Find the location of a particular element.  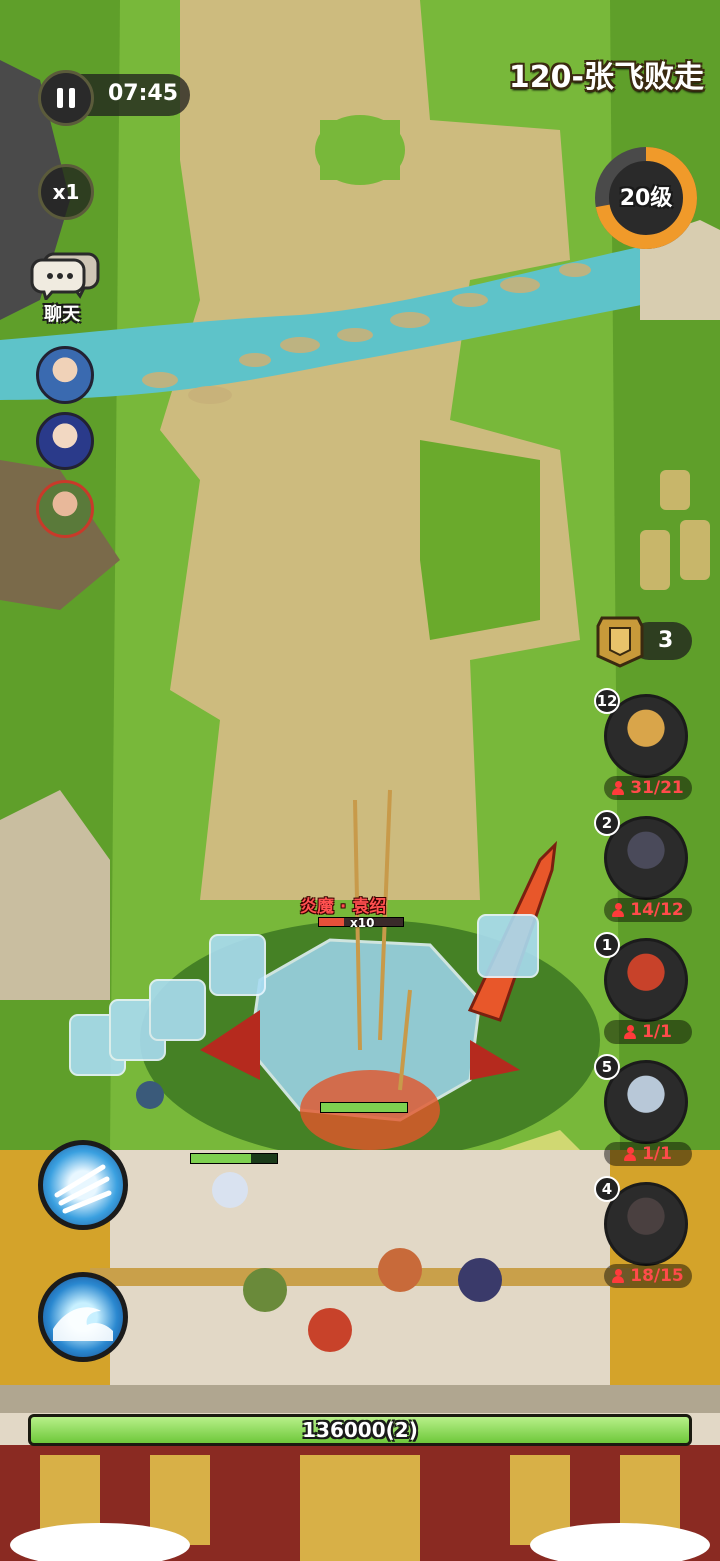

unit-level: 5 is located at coordinates (607, 1067).